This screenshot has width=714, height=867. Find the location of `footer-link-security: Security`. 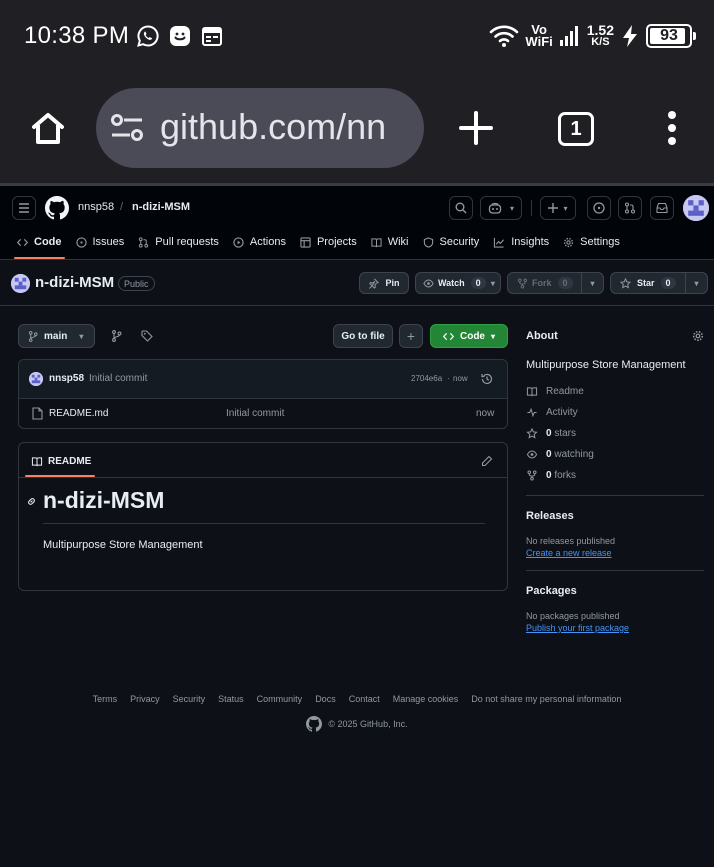

footer-link-security: Security is located at coordinates (189, 699).